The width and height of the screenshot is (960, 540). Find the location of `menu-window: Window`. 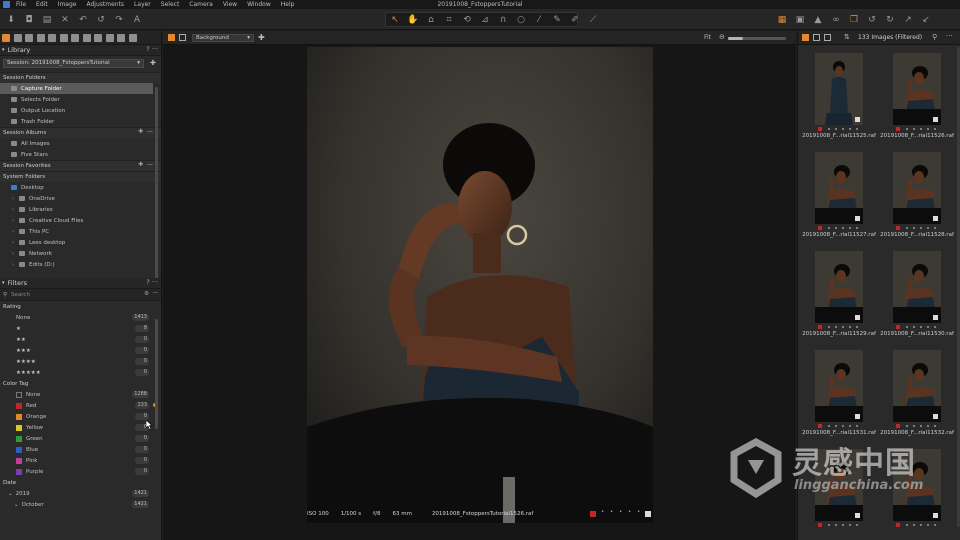

menu-window: Window is located at coordinates (259, 4).